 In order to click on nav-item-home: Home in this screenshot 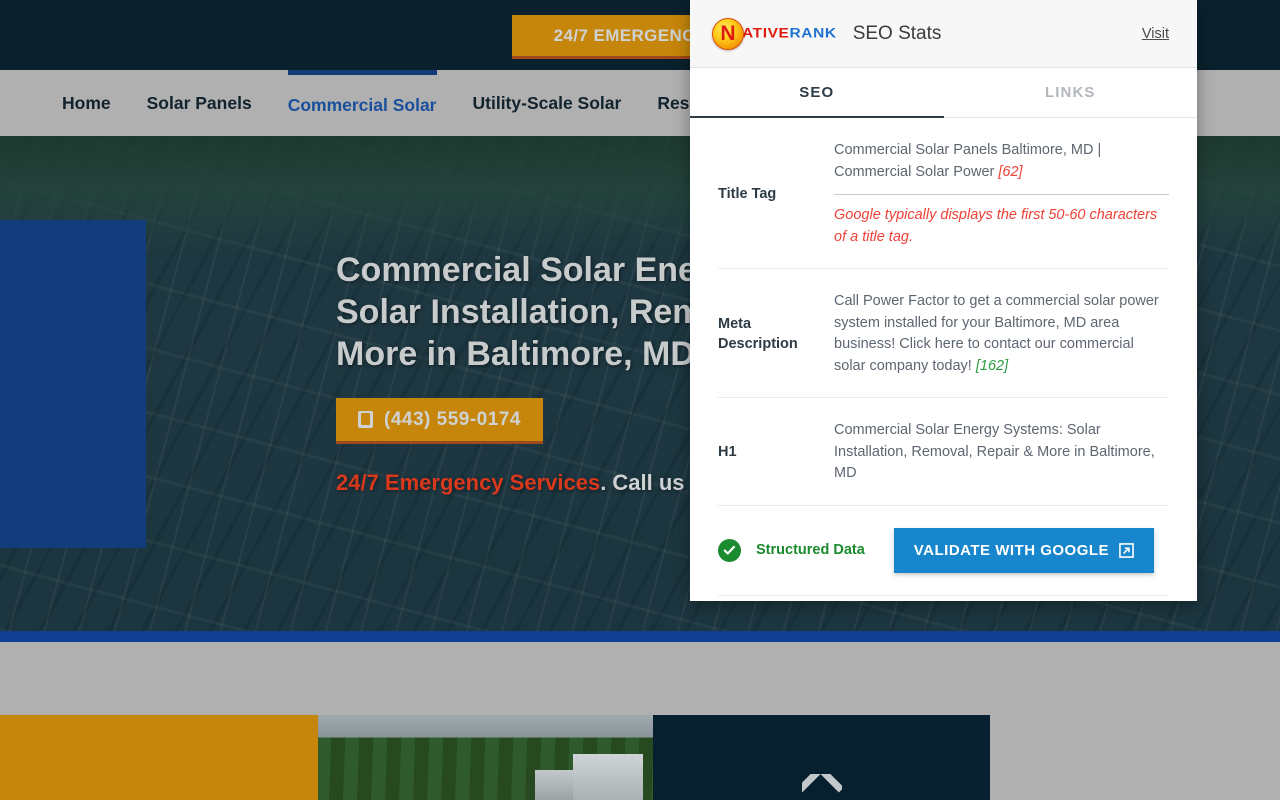, I will do `click(86, 103)`.